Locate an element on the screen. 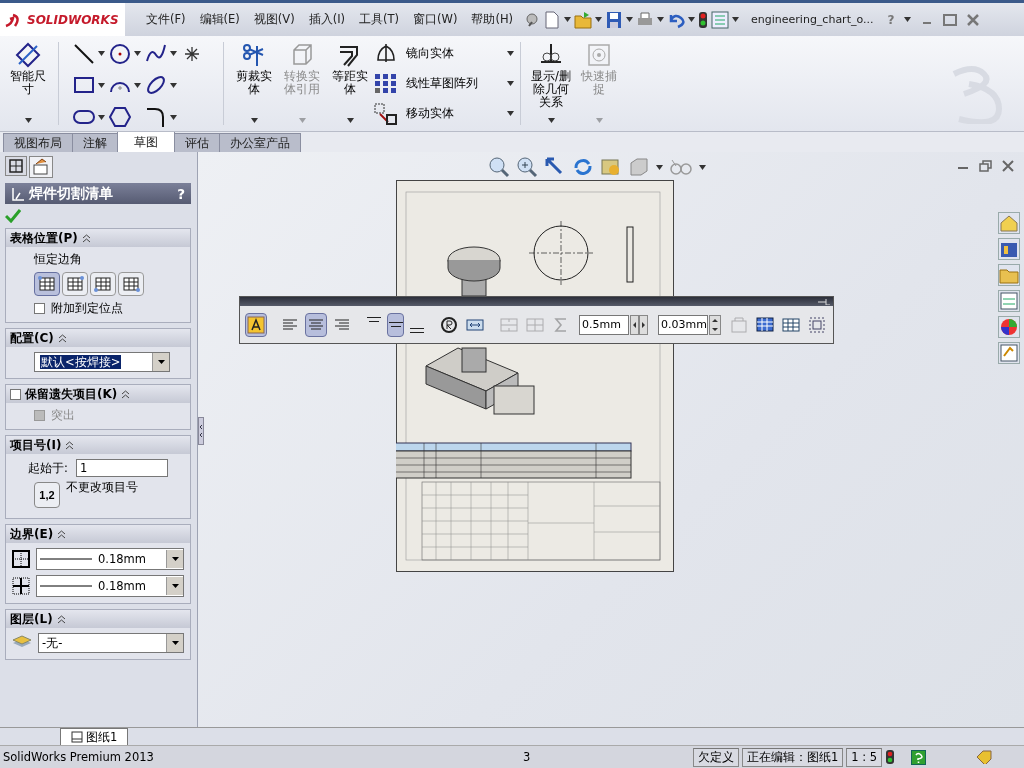 Image resolution: width=1024 pixels, height=768 pixels. circle-icon is located at coordinates (120, 53).